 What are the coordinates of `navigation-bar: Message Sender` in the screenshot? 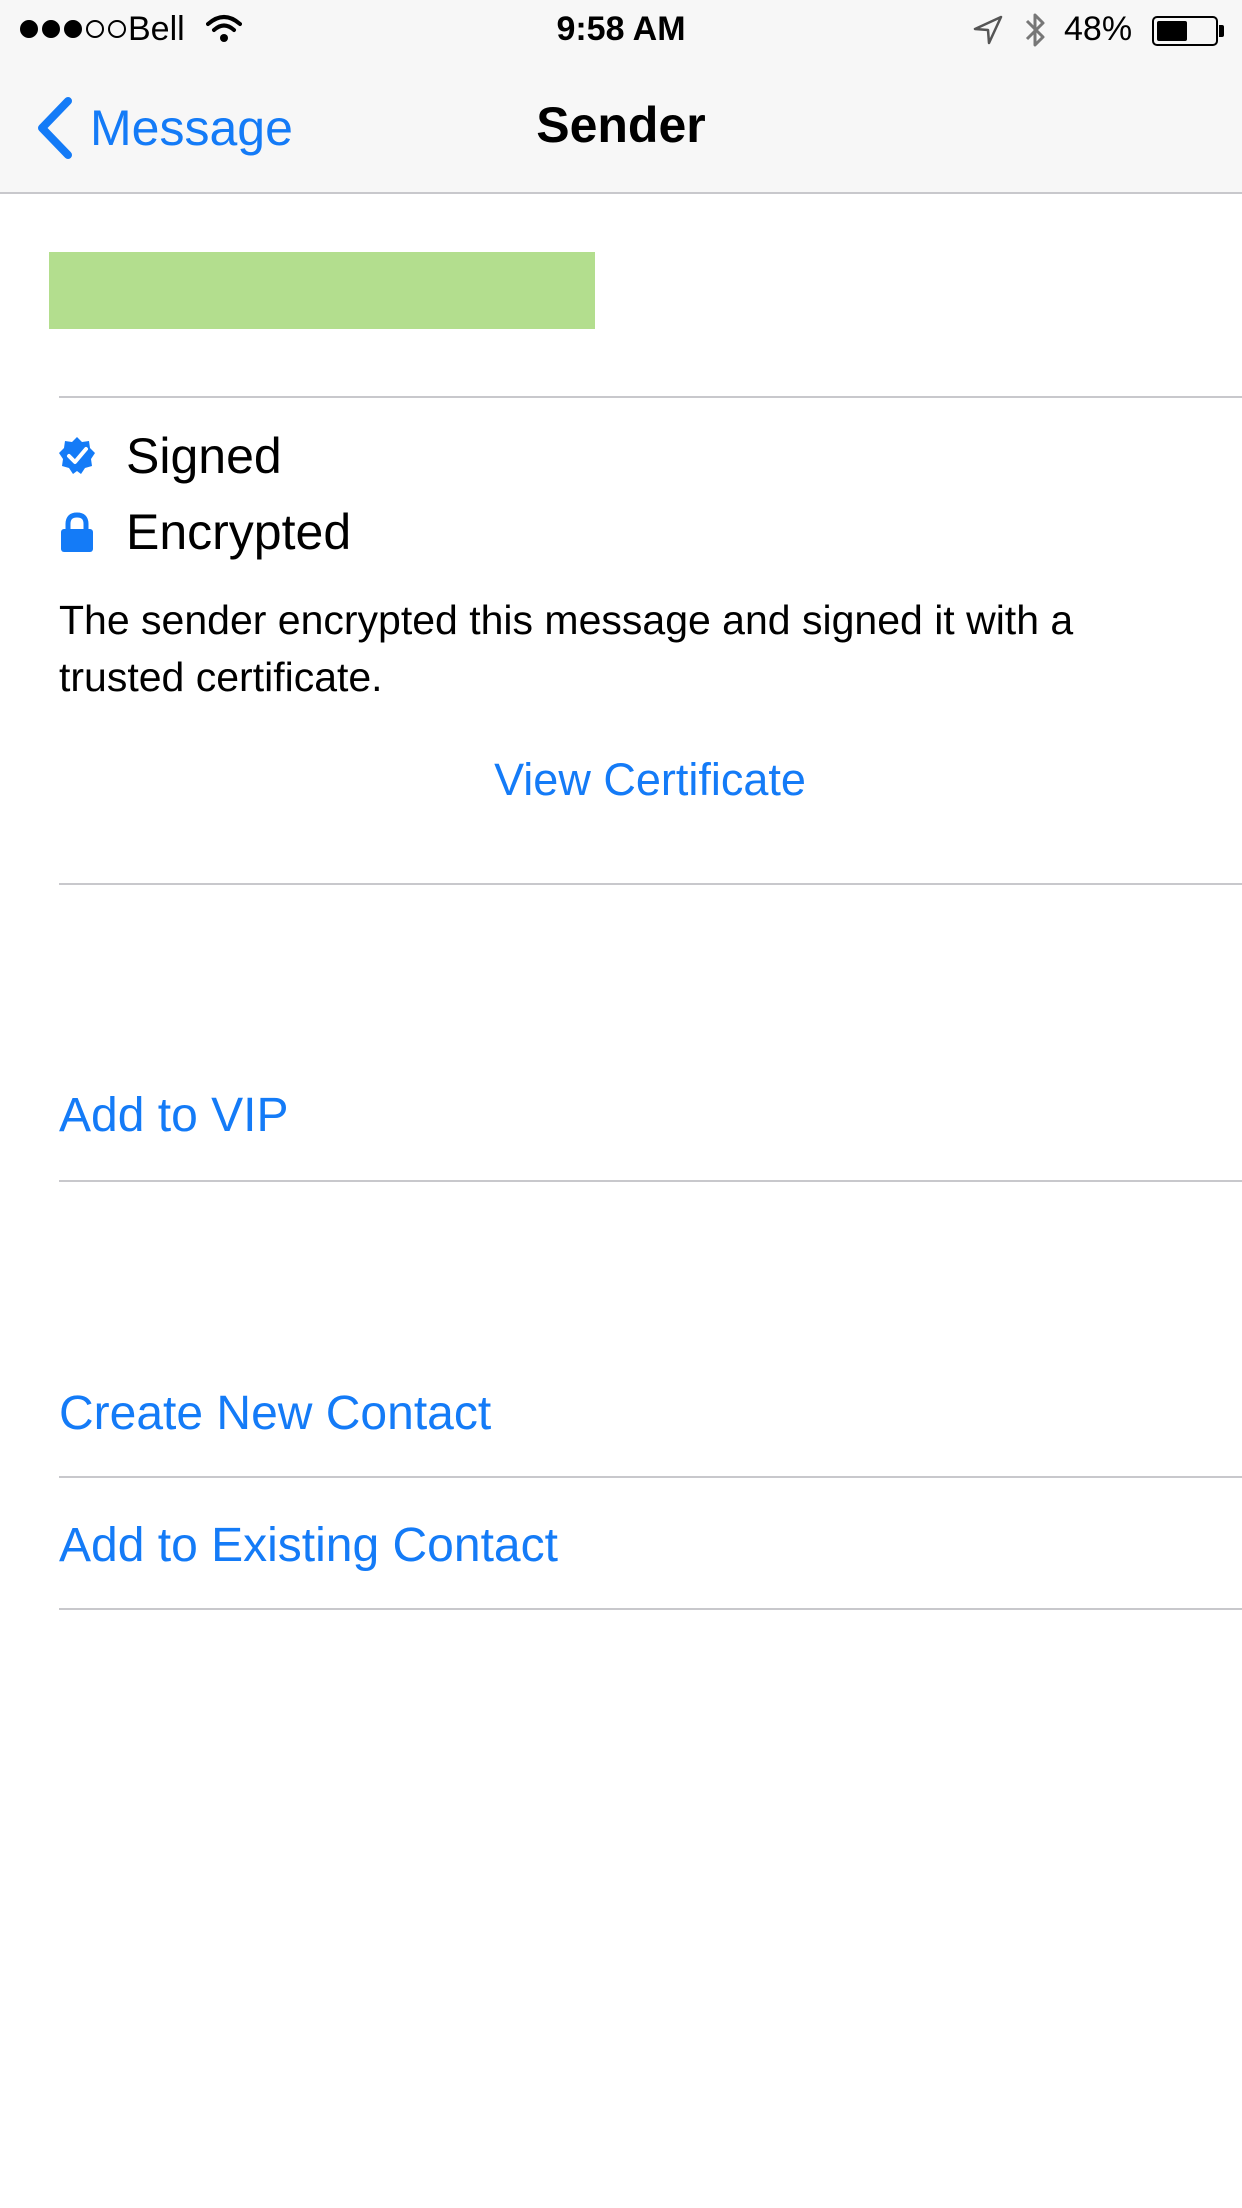 It's located at (621, 126).